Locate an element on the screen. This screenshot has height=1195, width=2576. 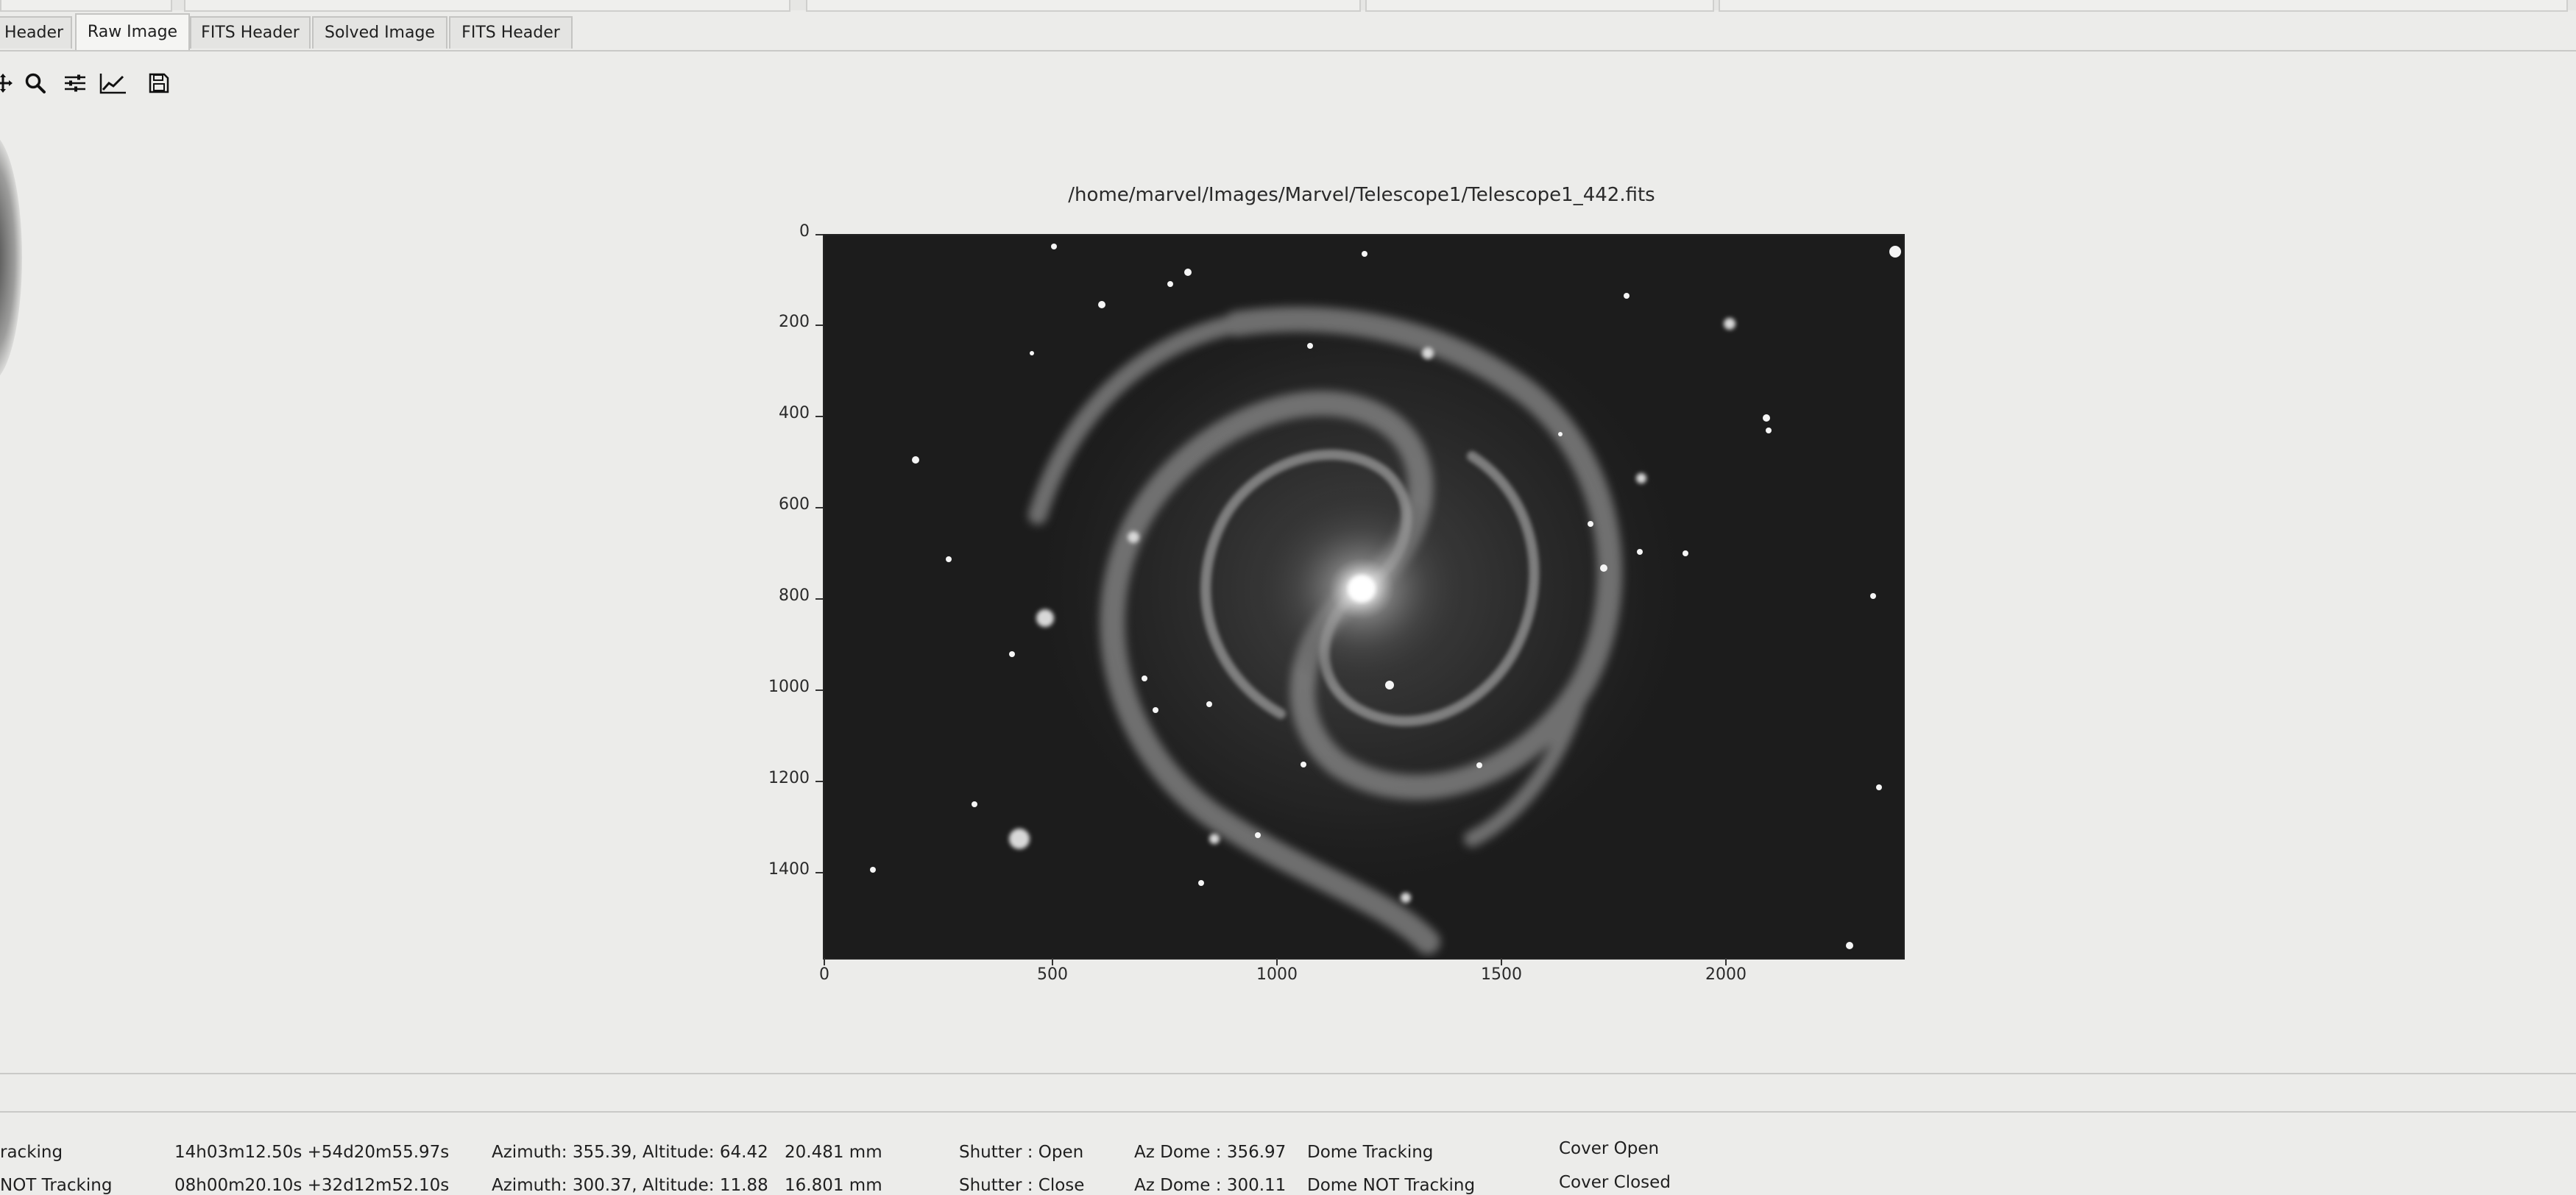
x-tick-label: 1000 is located at coordinates (1277, 975).